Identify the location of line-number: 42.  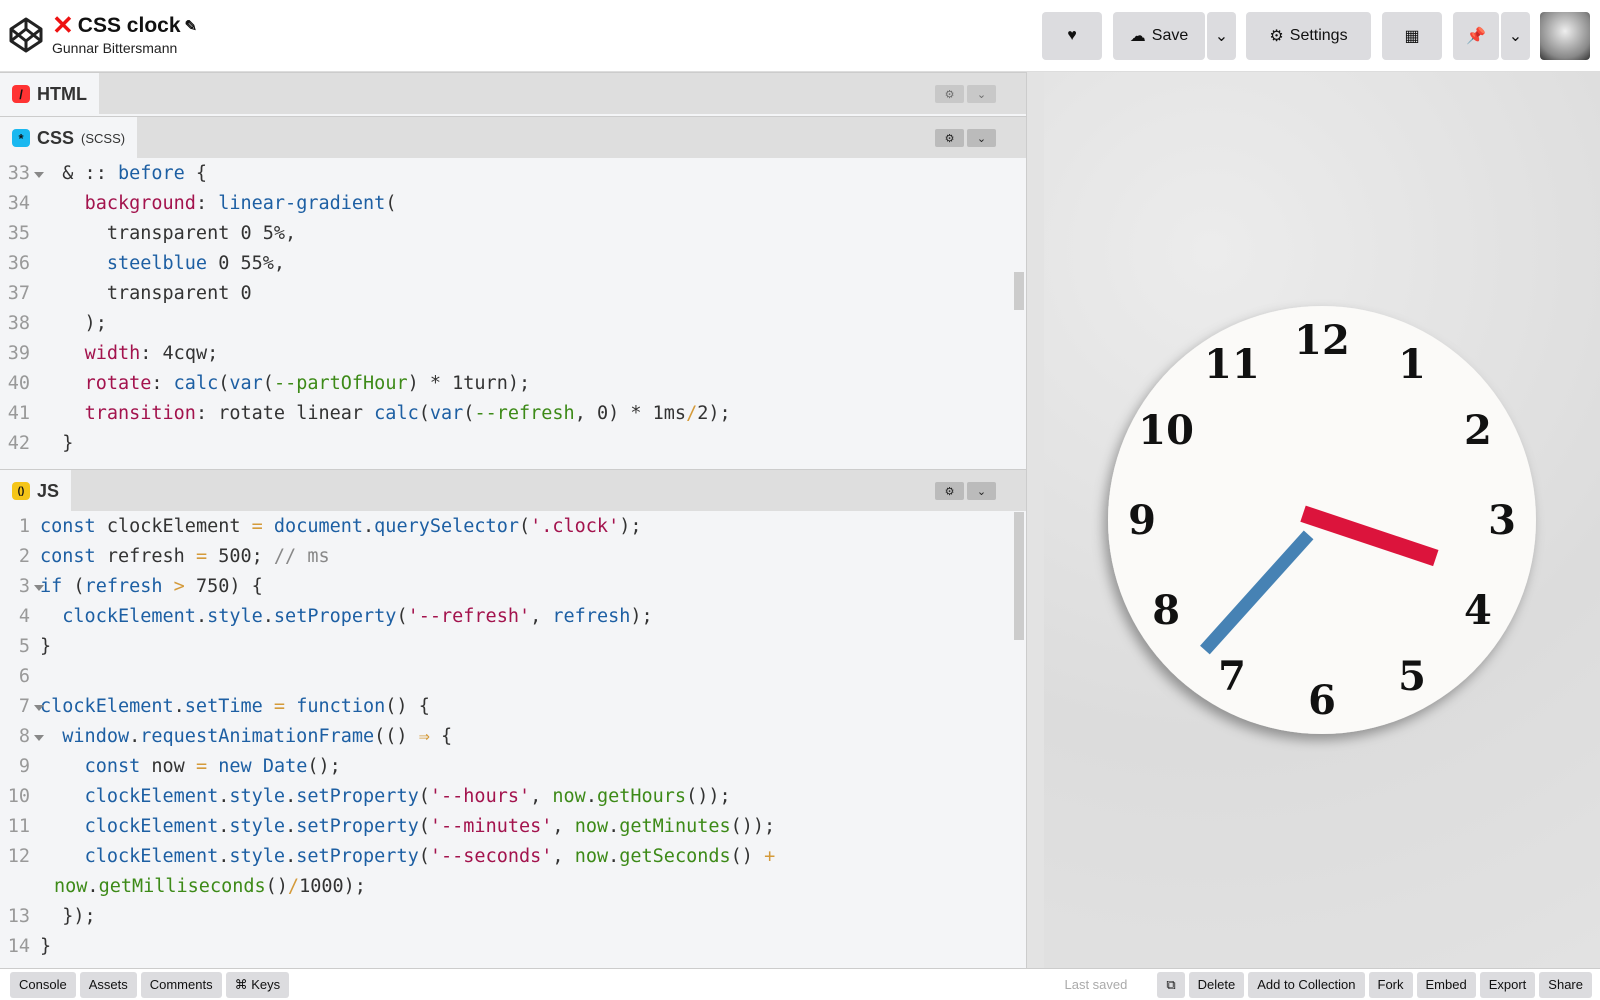
(18, 443).